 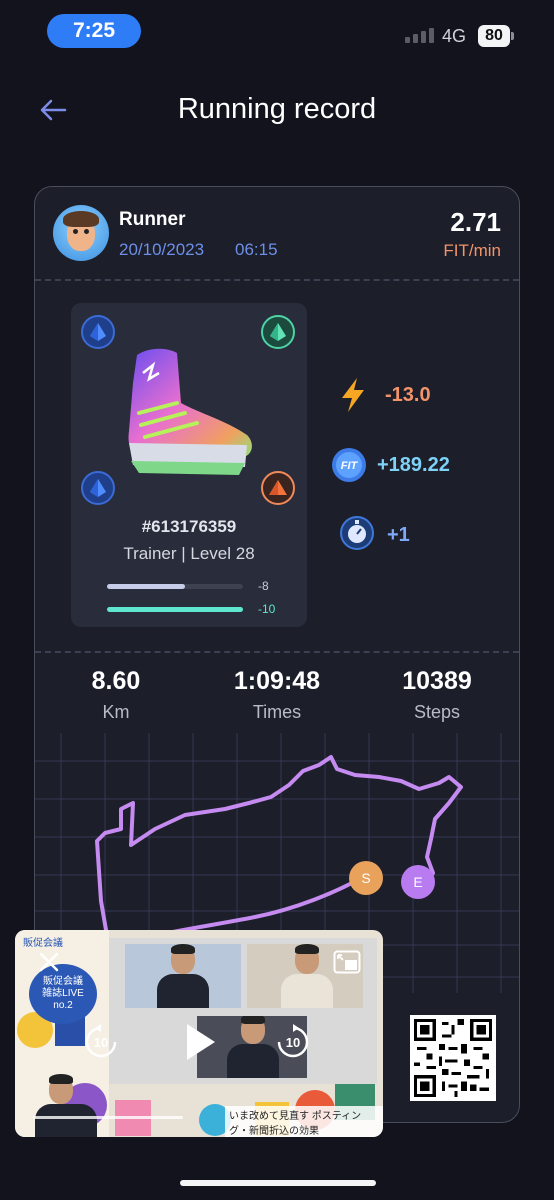 I want to click on forward-button: 10, so click(x=293, y=1042).